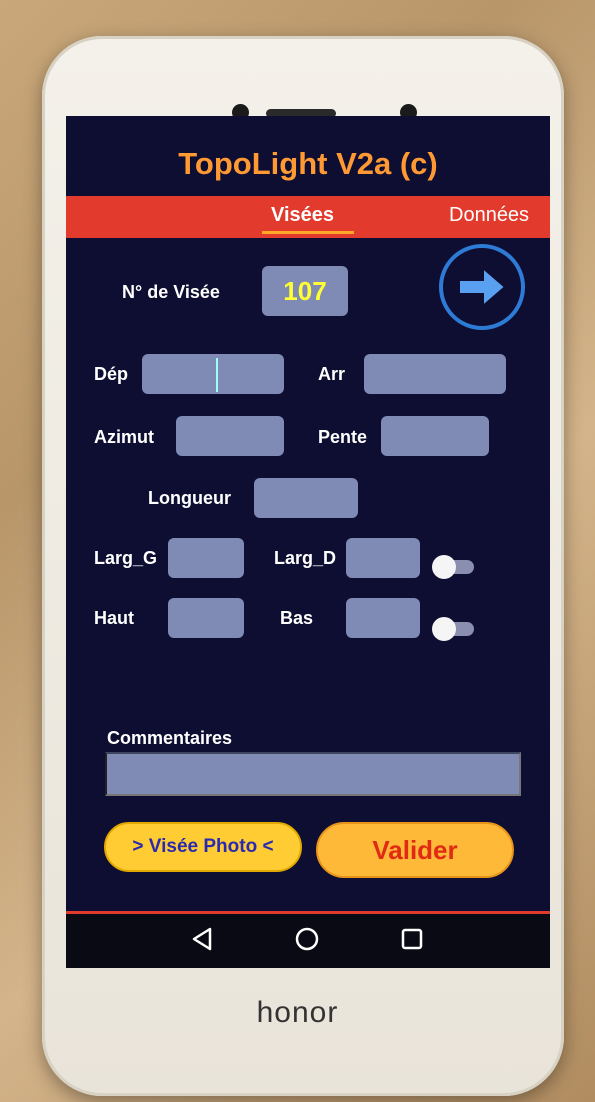 The image size is (595, 1102). What do you see at coordinates (206, 618) in the screenshot?
I see `haut-input` at bounding box center [206, 618].